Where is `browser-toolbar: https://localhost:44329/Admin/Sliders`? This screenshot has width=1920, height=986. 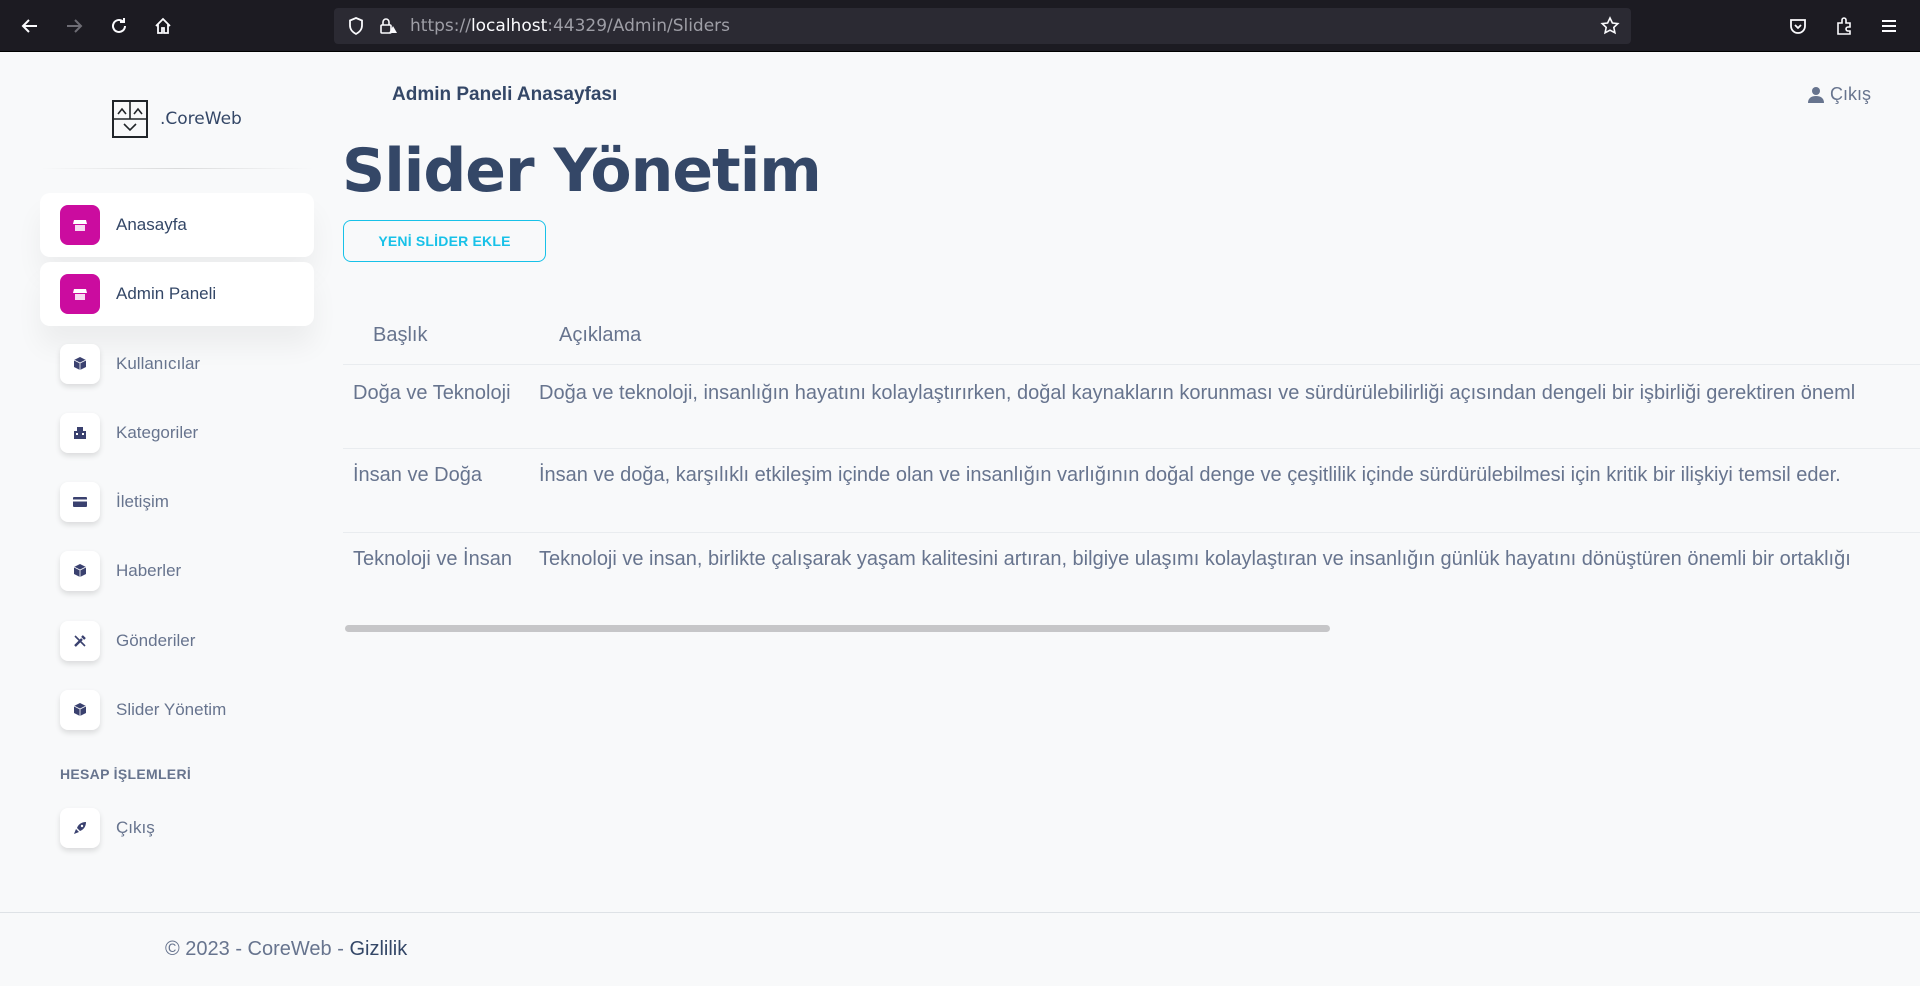 browser-toolbar: https://localhost:44329/Admin/Sliders is located at coordinates (960, 25).